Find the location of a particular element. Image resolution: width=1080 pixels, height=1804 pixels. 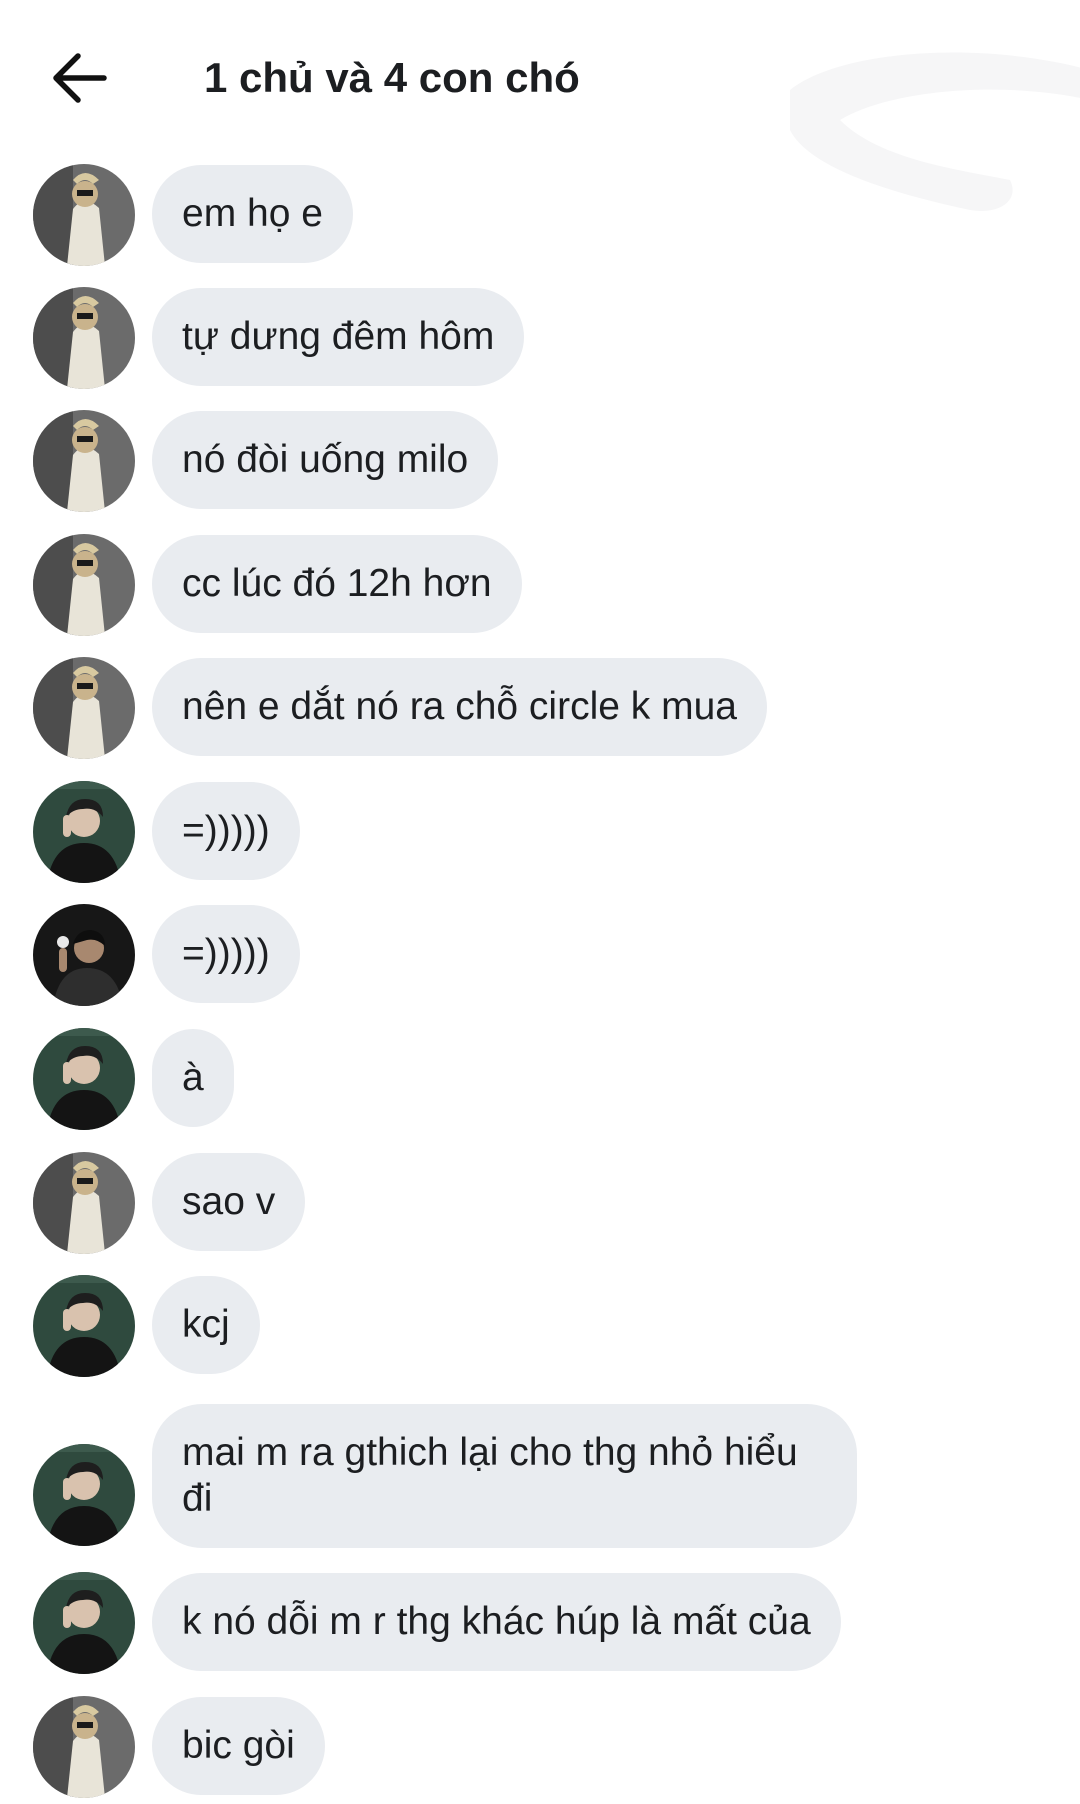

message-bubble: nên e dắt nó ra chỗ circle k mua is located at coordinates (459, 707).